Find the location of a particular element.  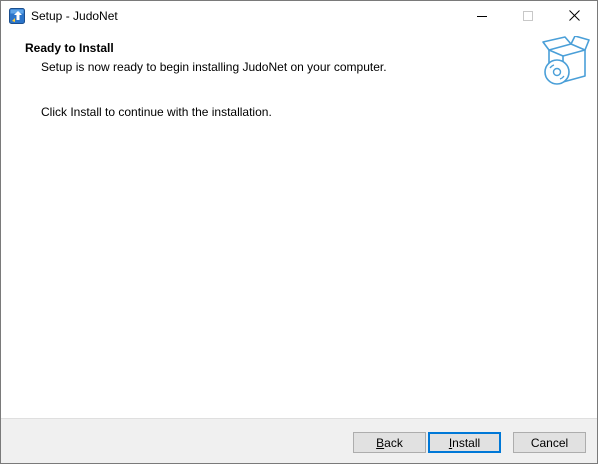

maximize-icon is located at coordinates (528, 17).